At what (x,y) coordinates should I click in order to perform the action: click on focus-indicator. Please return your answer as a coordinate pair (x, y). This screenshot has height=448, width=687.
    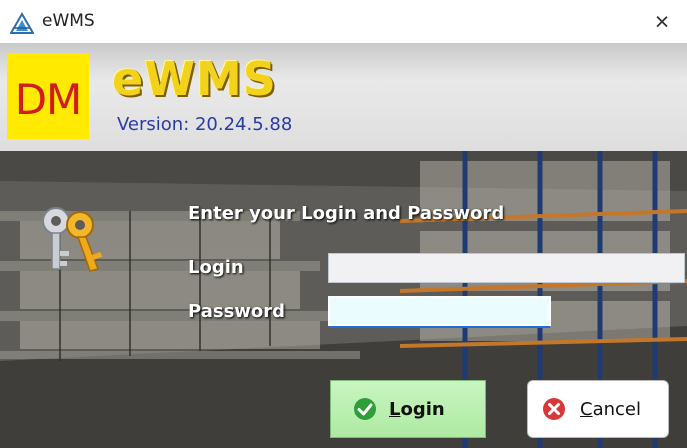
    Looking at the image, I should click on (439, 327).